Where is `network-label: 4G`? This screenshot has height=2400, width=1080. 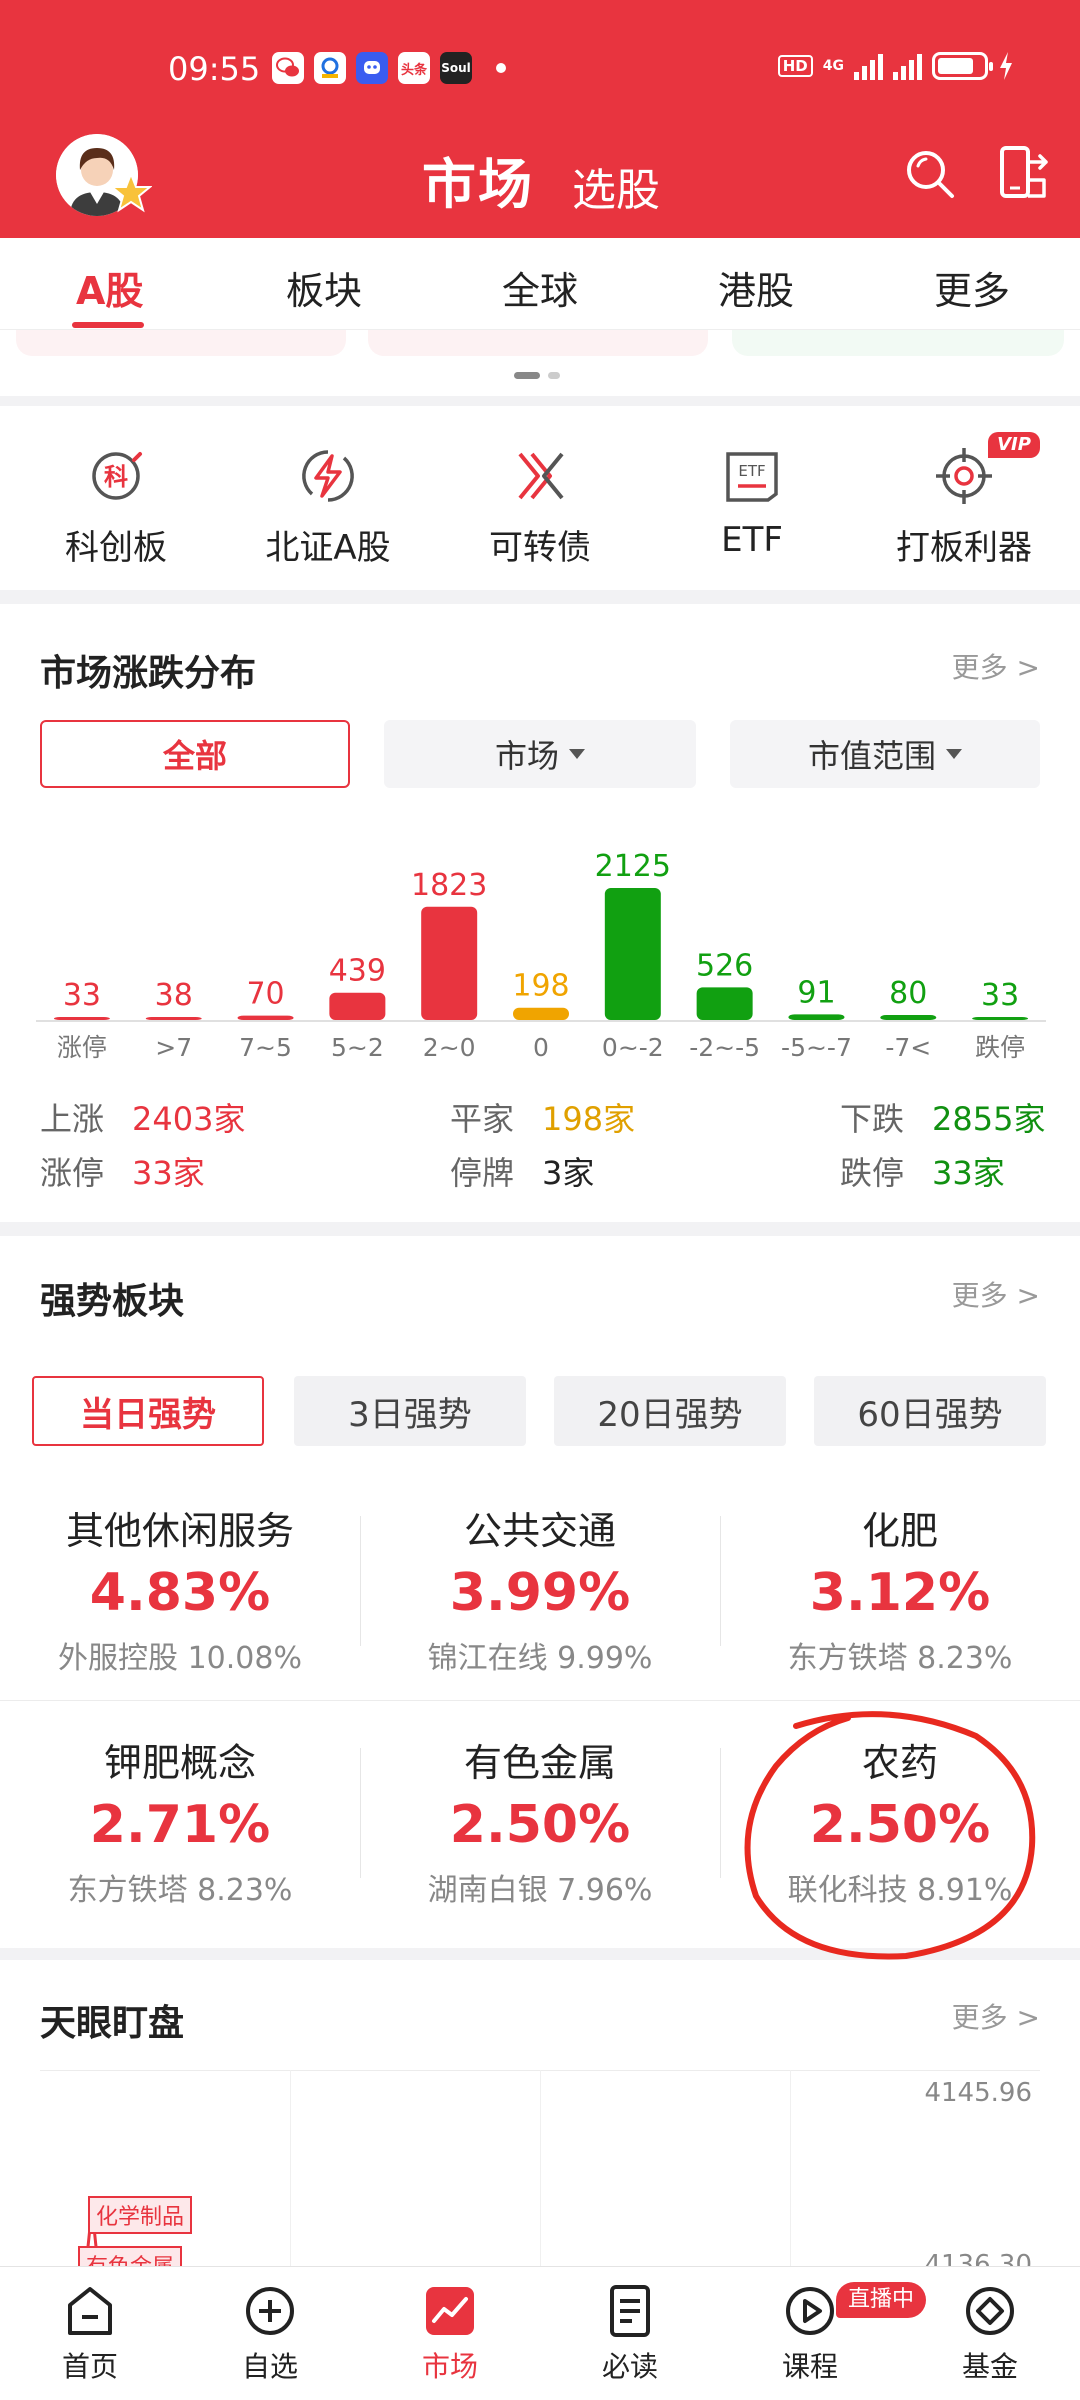 network-label: 4G is located at coordinates (833, 66).